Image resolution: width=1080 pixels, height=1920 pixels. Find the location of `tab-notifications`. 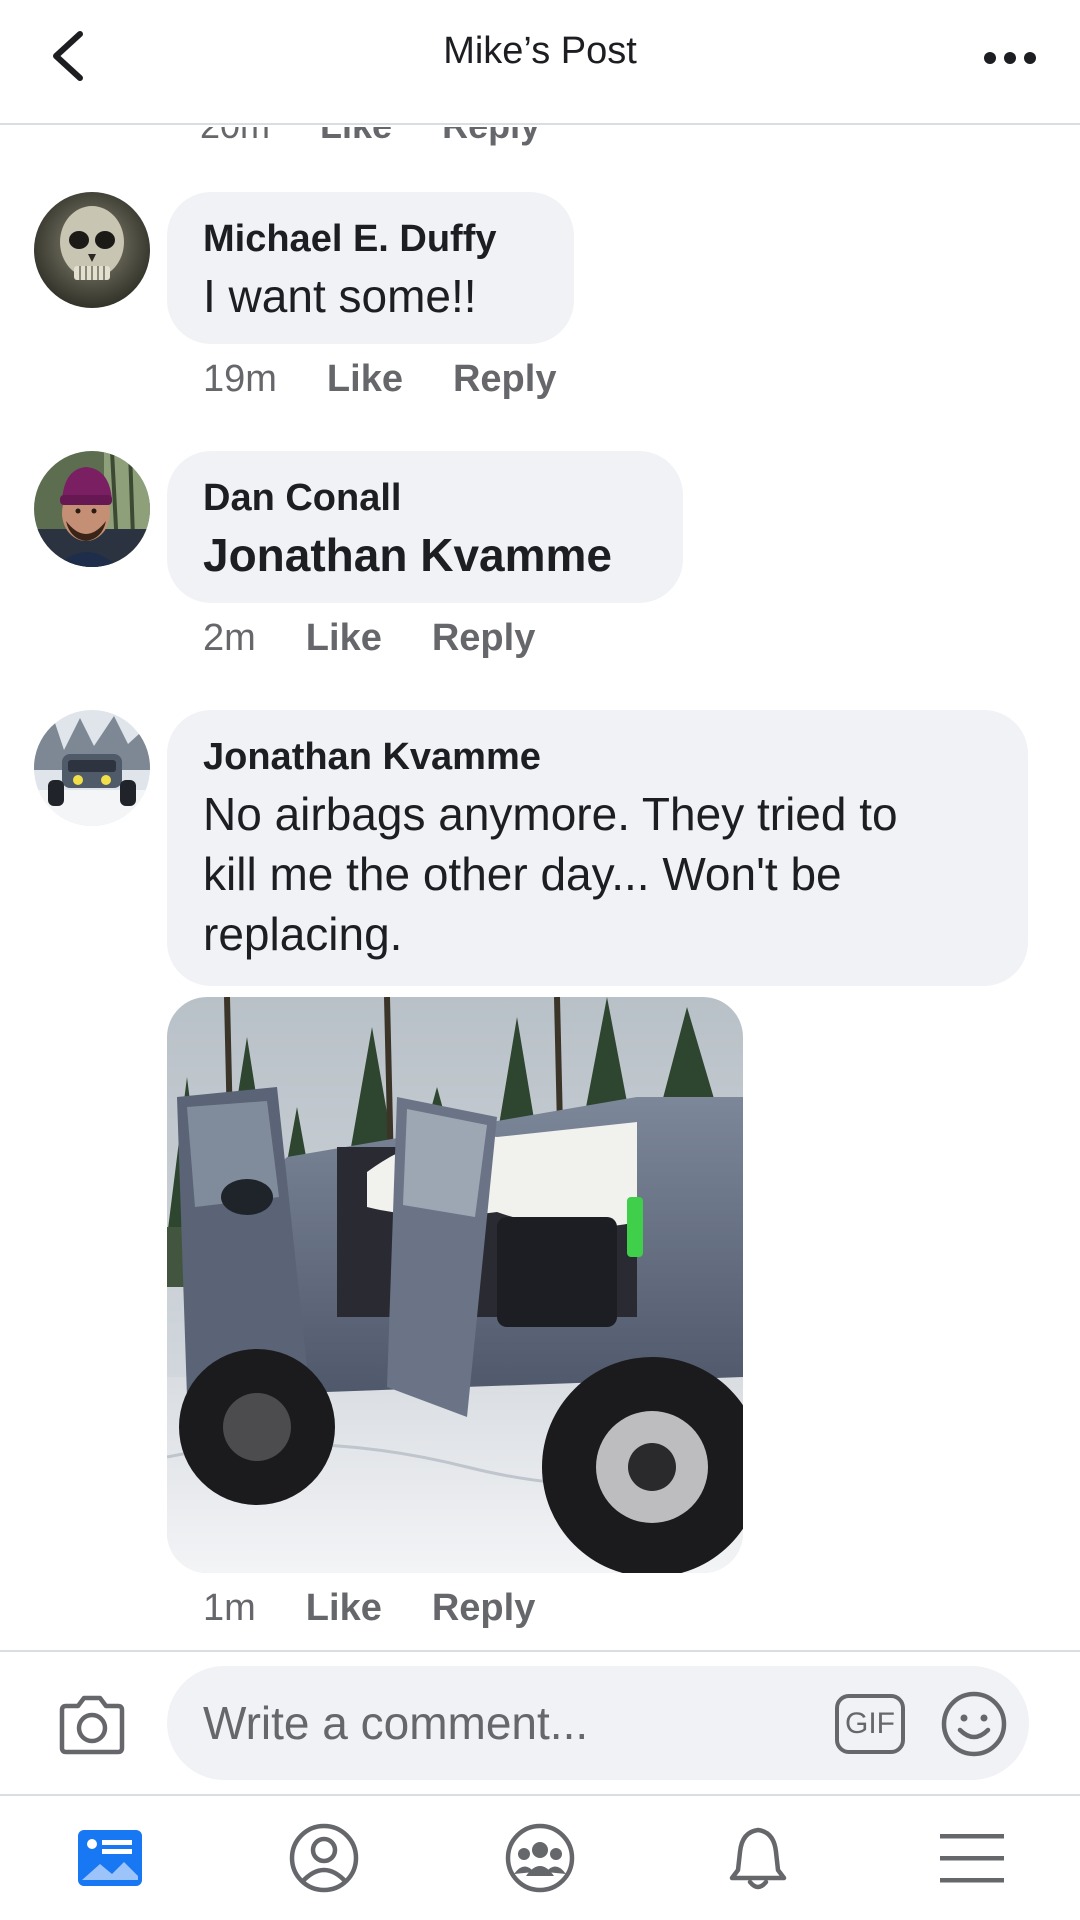

tab-notifications is located at coordinates (758, 1858).